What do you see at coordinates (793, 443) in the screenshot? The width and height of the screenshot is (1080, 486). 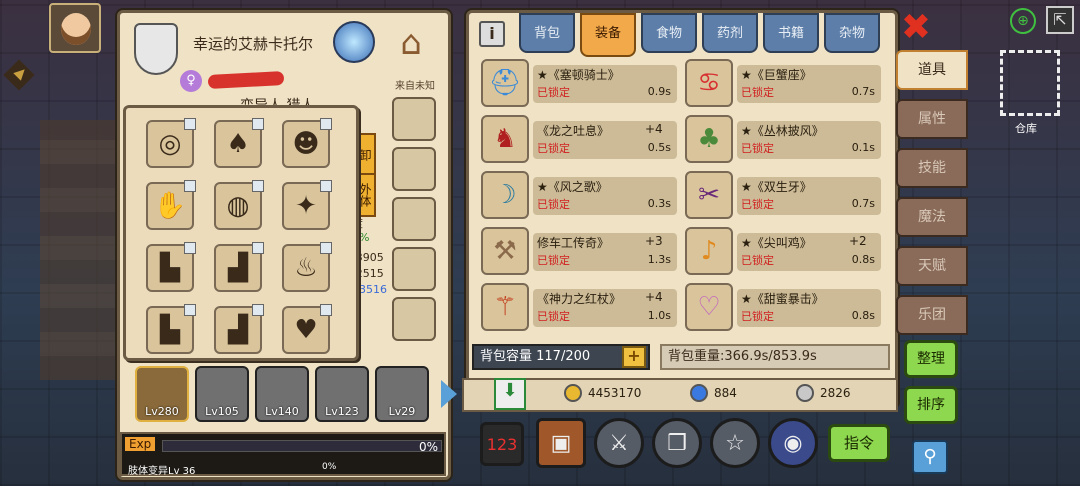 I see `target-icon: ◉` at bounding box center [793, 443].